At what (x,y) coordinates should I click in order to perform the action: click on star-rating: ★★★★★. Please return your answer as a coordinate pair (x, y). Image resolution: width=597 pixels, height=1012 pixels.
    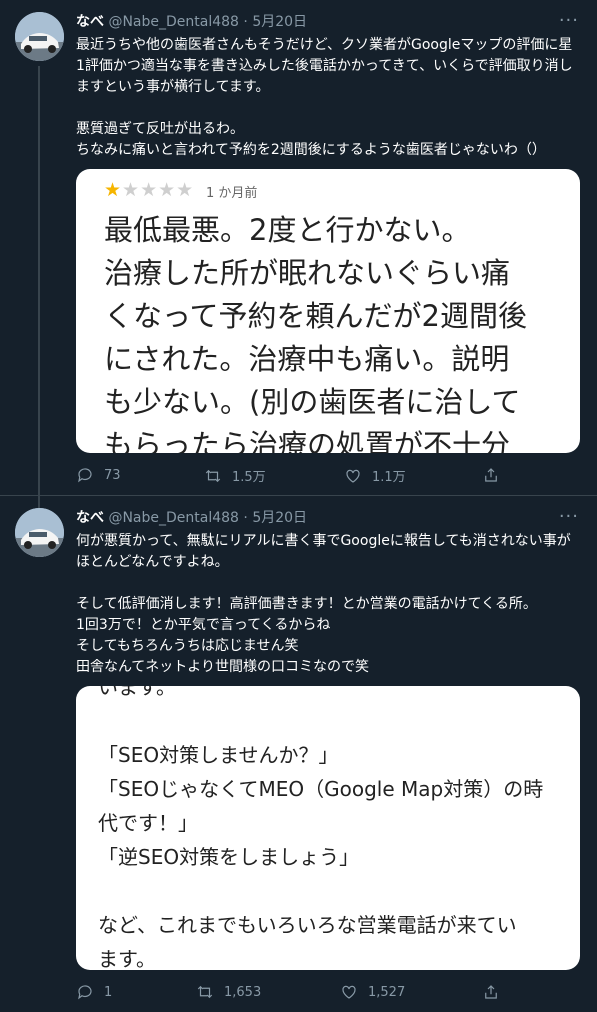
    Looking at the image, I should click on (149, 190).